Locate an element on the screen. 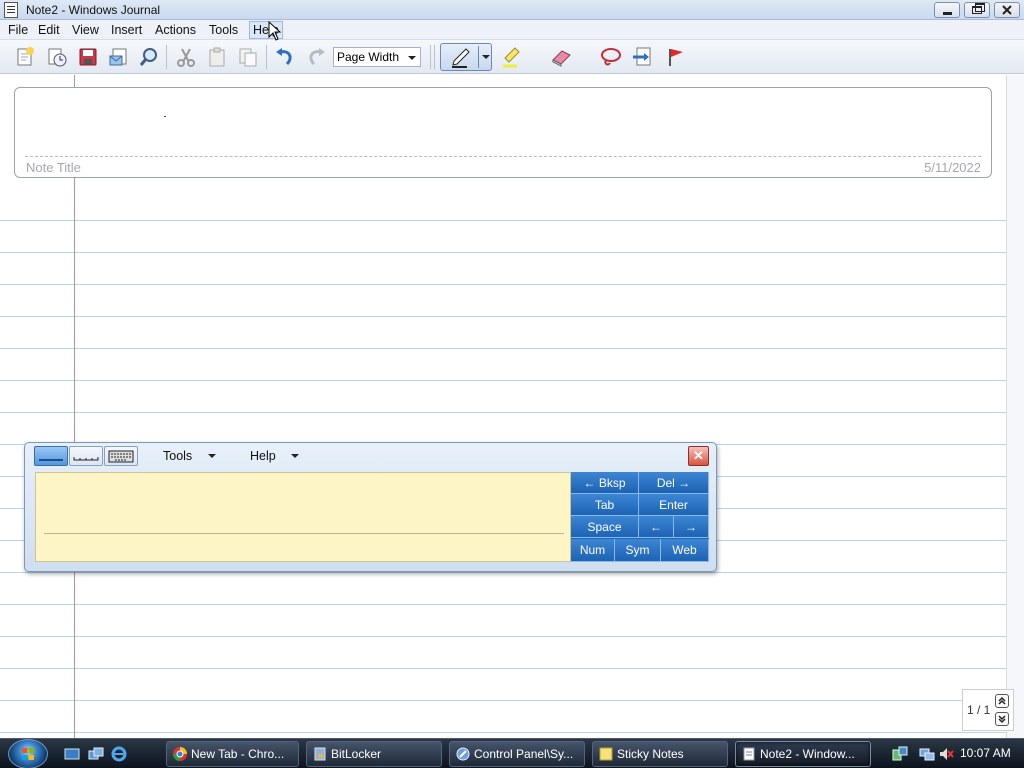 Image resolution: width=1024 pixels, height=768 pixels. menu-edit: Edit is located at coordinates (49, 30).